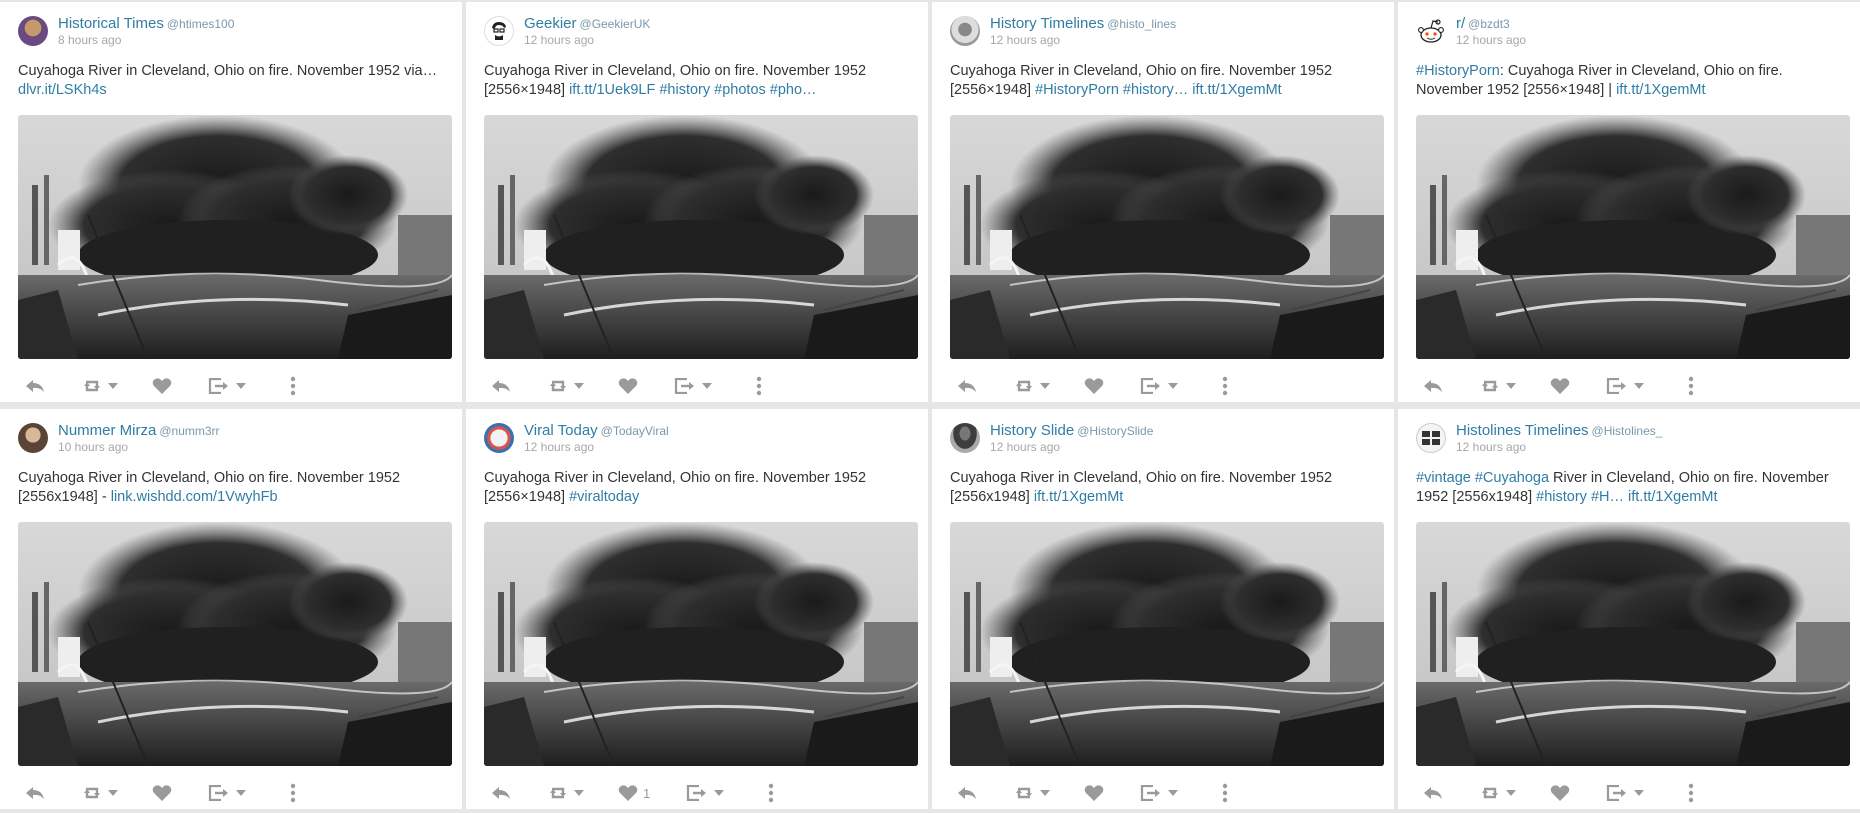  I want to click on author-name: Historical Times, so click(111, 23).